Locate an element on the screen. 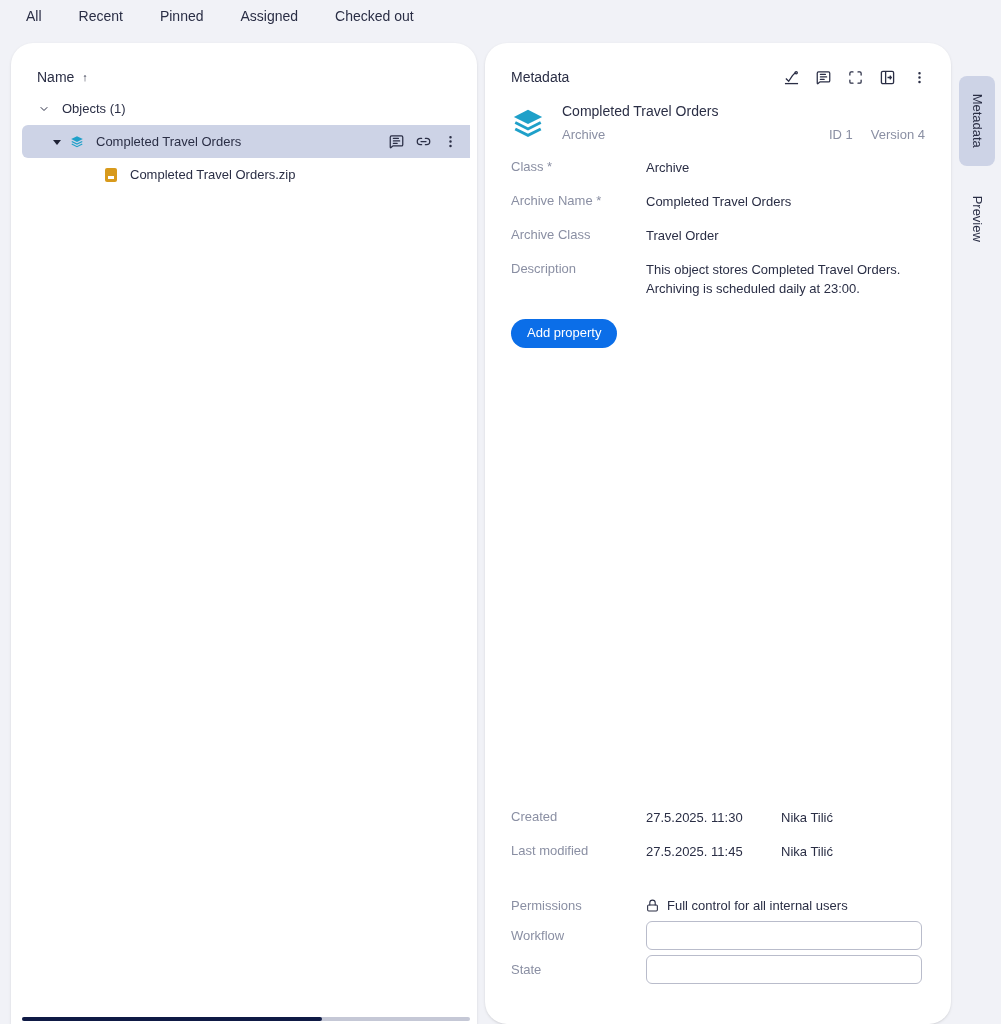 The height and width of the screenshot is (1024, 1001). zip-file-icon is located at coordinates (111, 174).